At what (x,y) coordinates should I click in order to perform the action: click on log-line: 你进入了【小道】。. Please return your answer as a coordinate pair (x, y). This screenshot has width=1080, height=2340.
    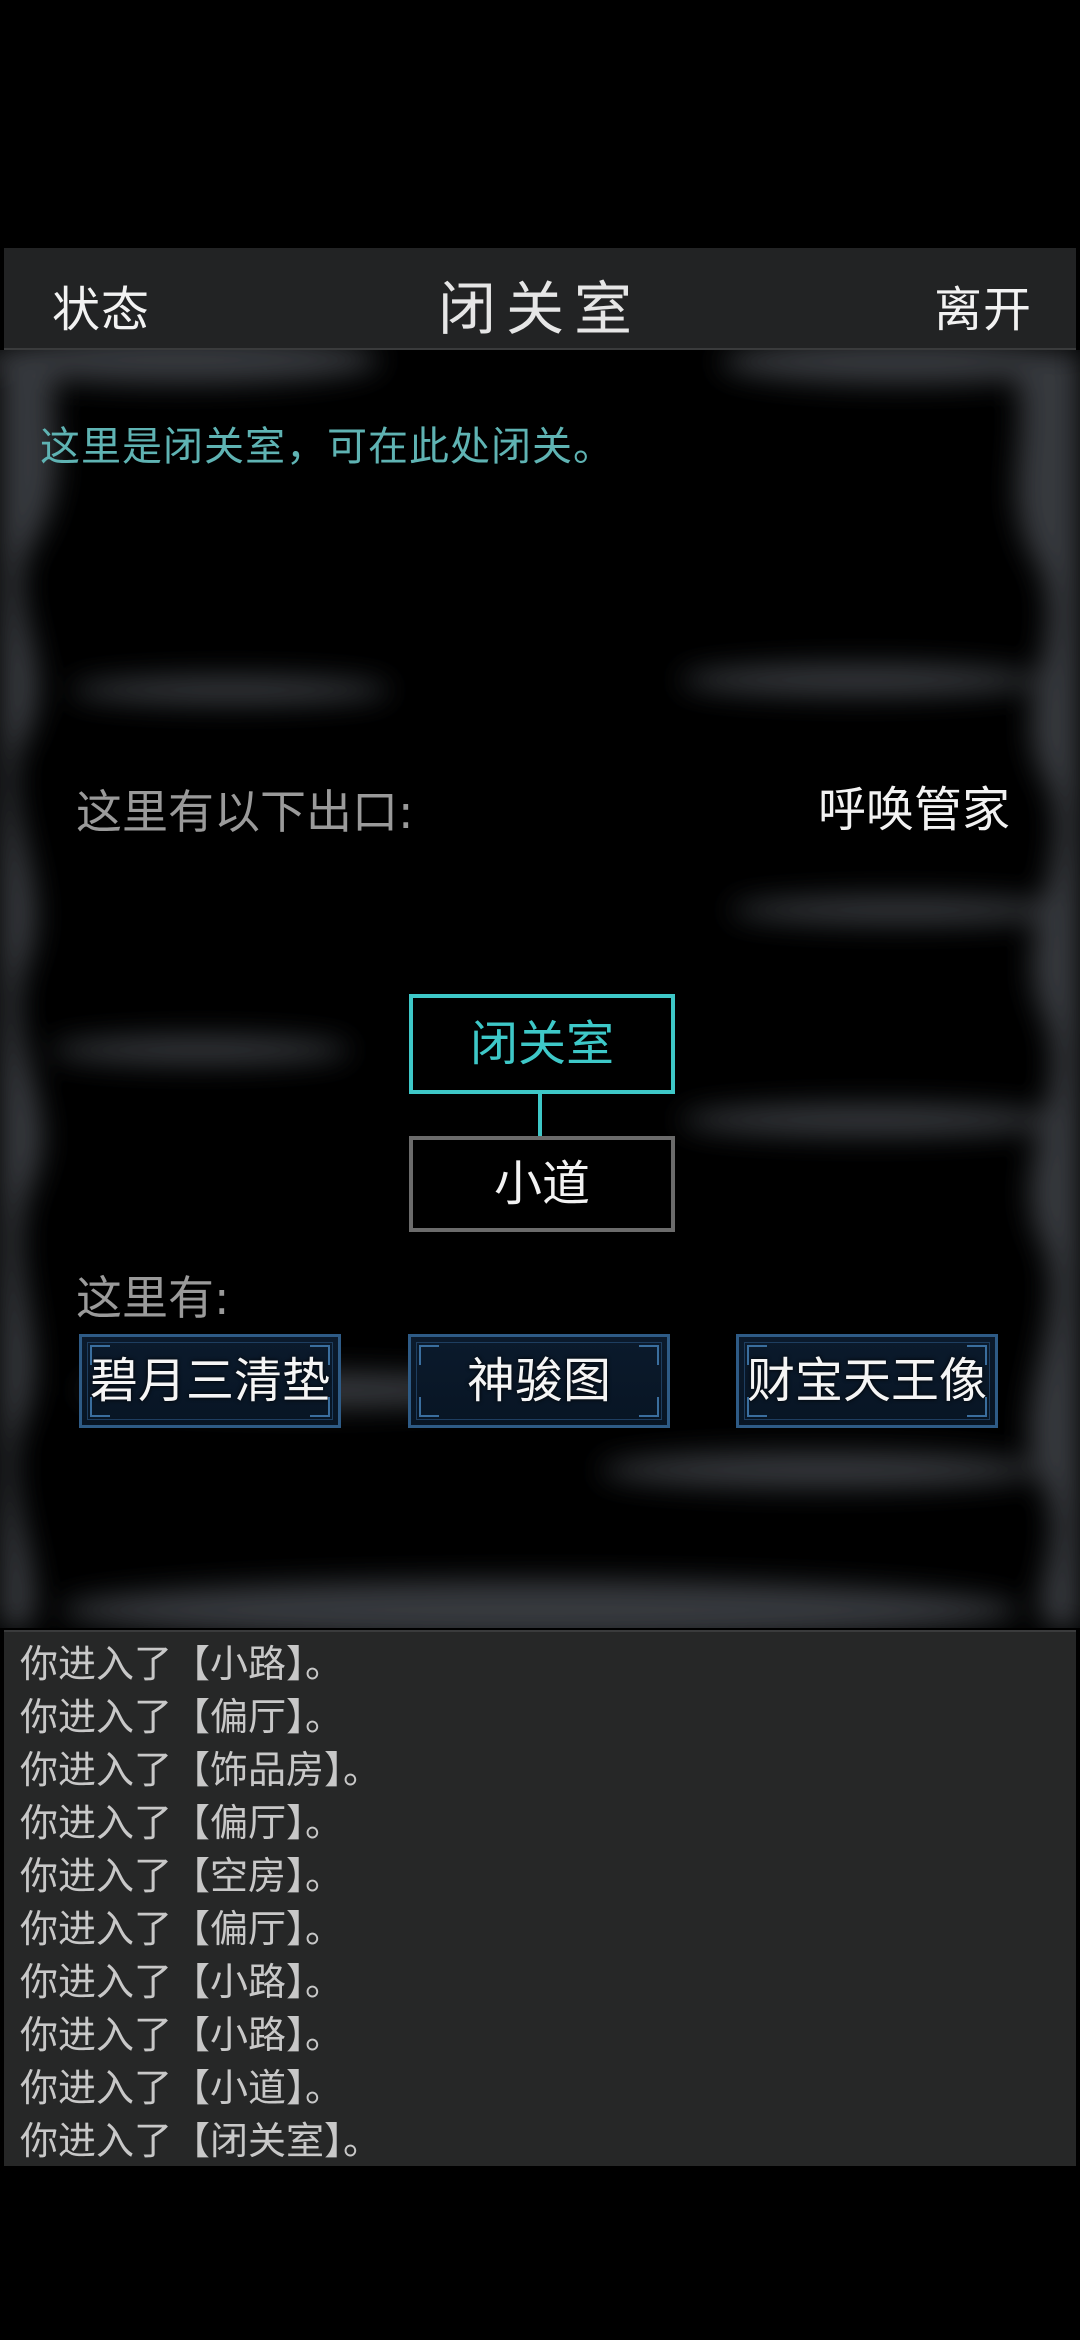
    Looking at the image, I should click on (182, 2088).